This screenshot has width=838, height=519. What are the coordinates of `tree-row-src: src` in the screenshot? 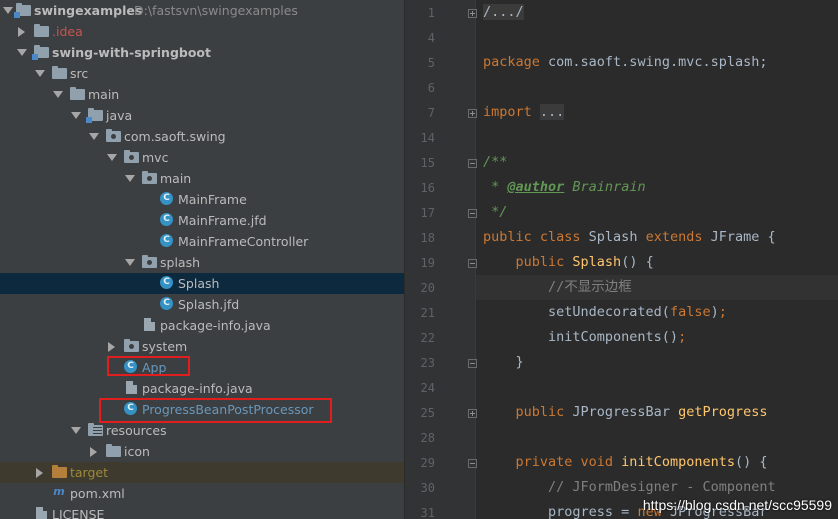 It's located at (202, 73).